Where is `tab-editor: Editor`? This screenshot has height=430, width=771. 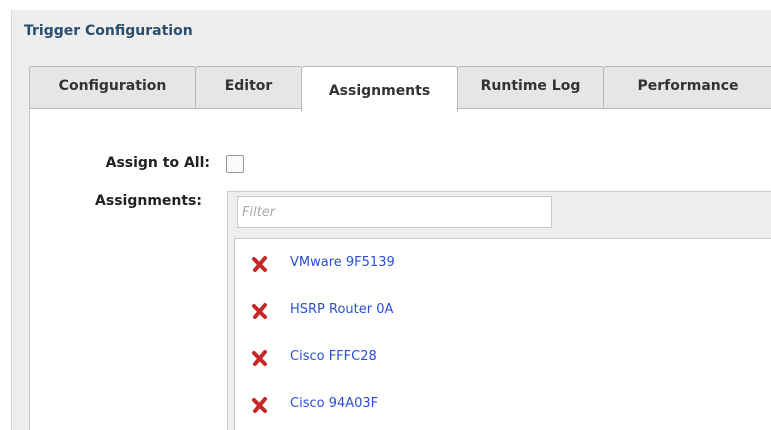
tab-editor: Editor is located at coordinates (248, 88).